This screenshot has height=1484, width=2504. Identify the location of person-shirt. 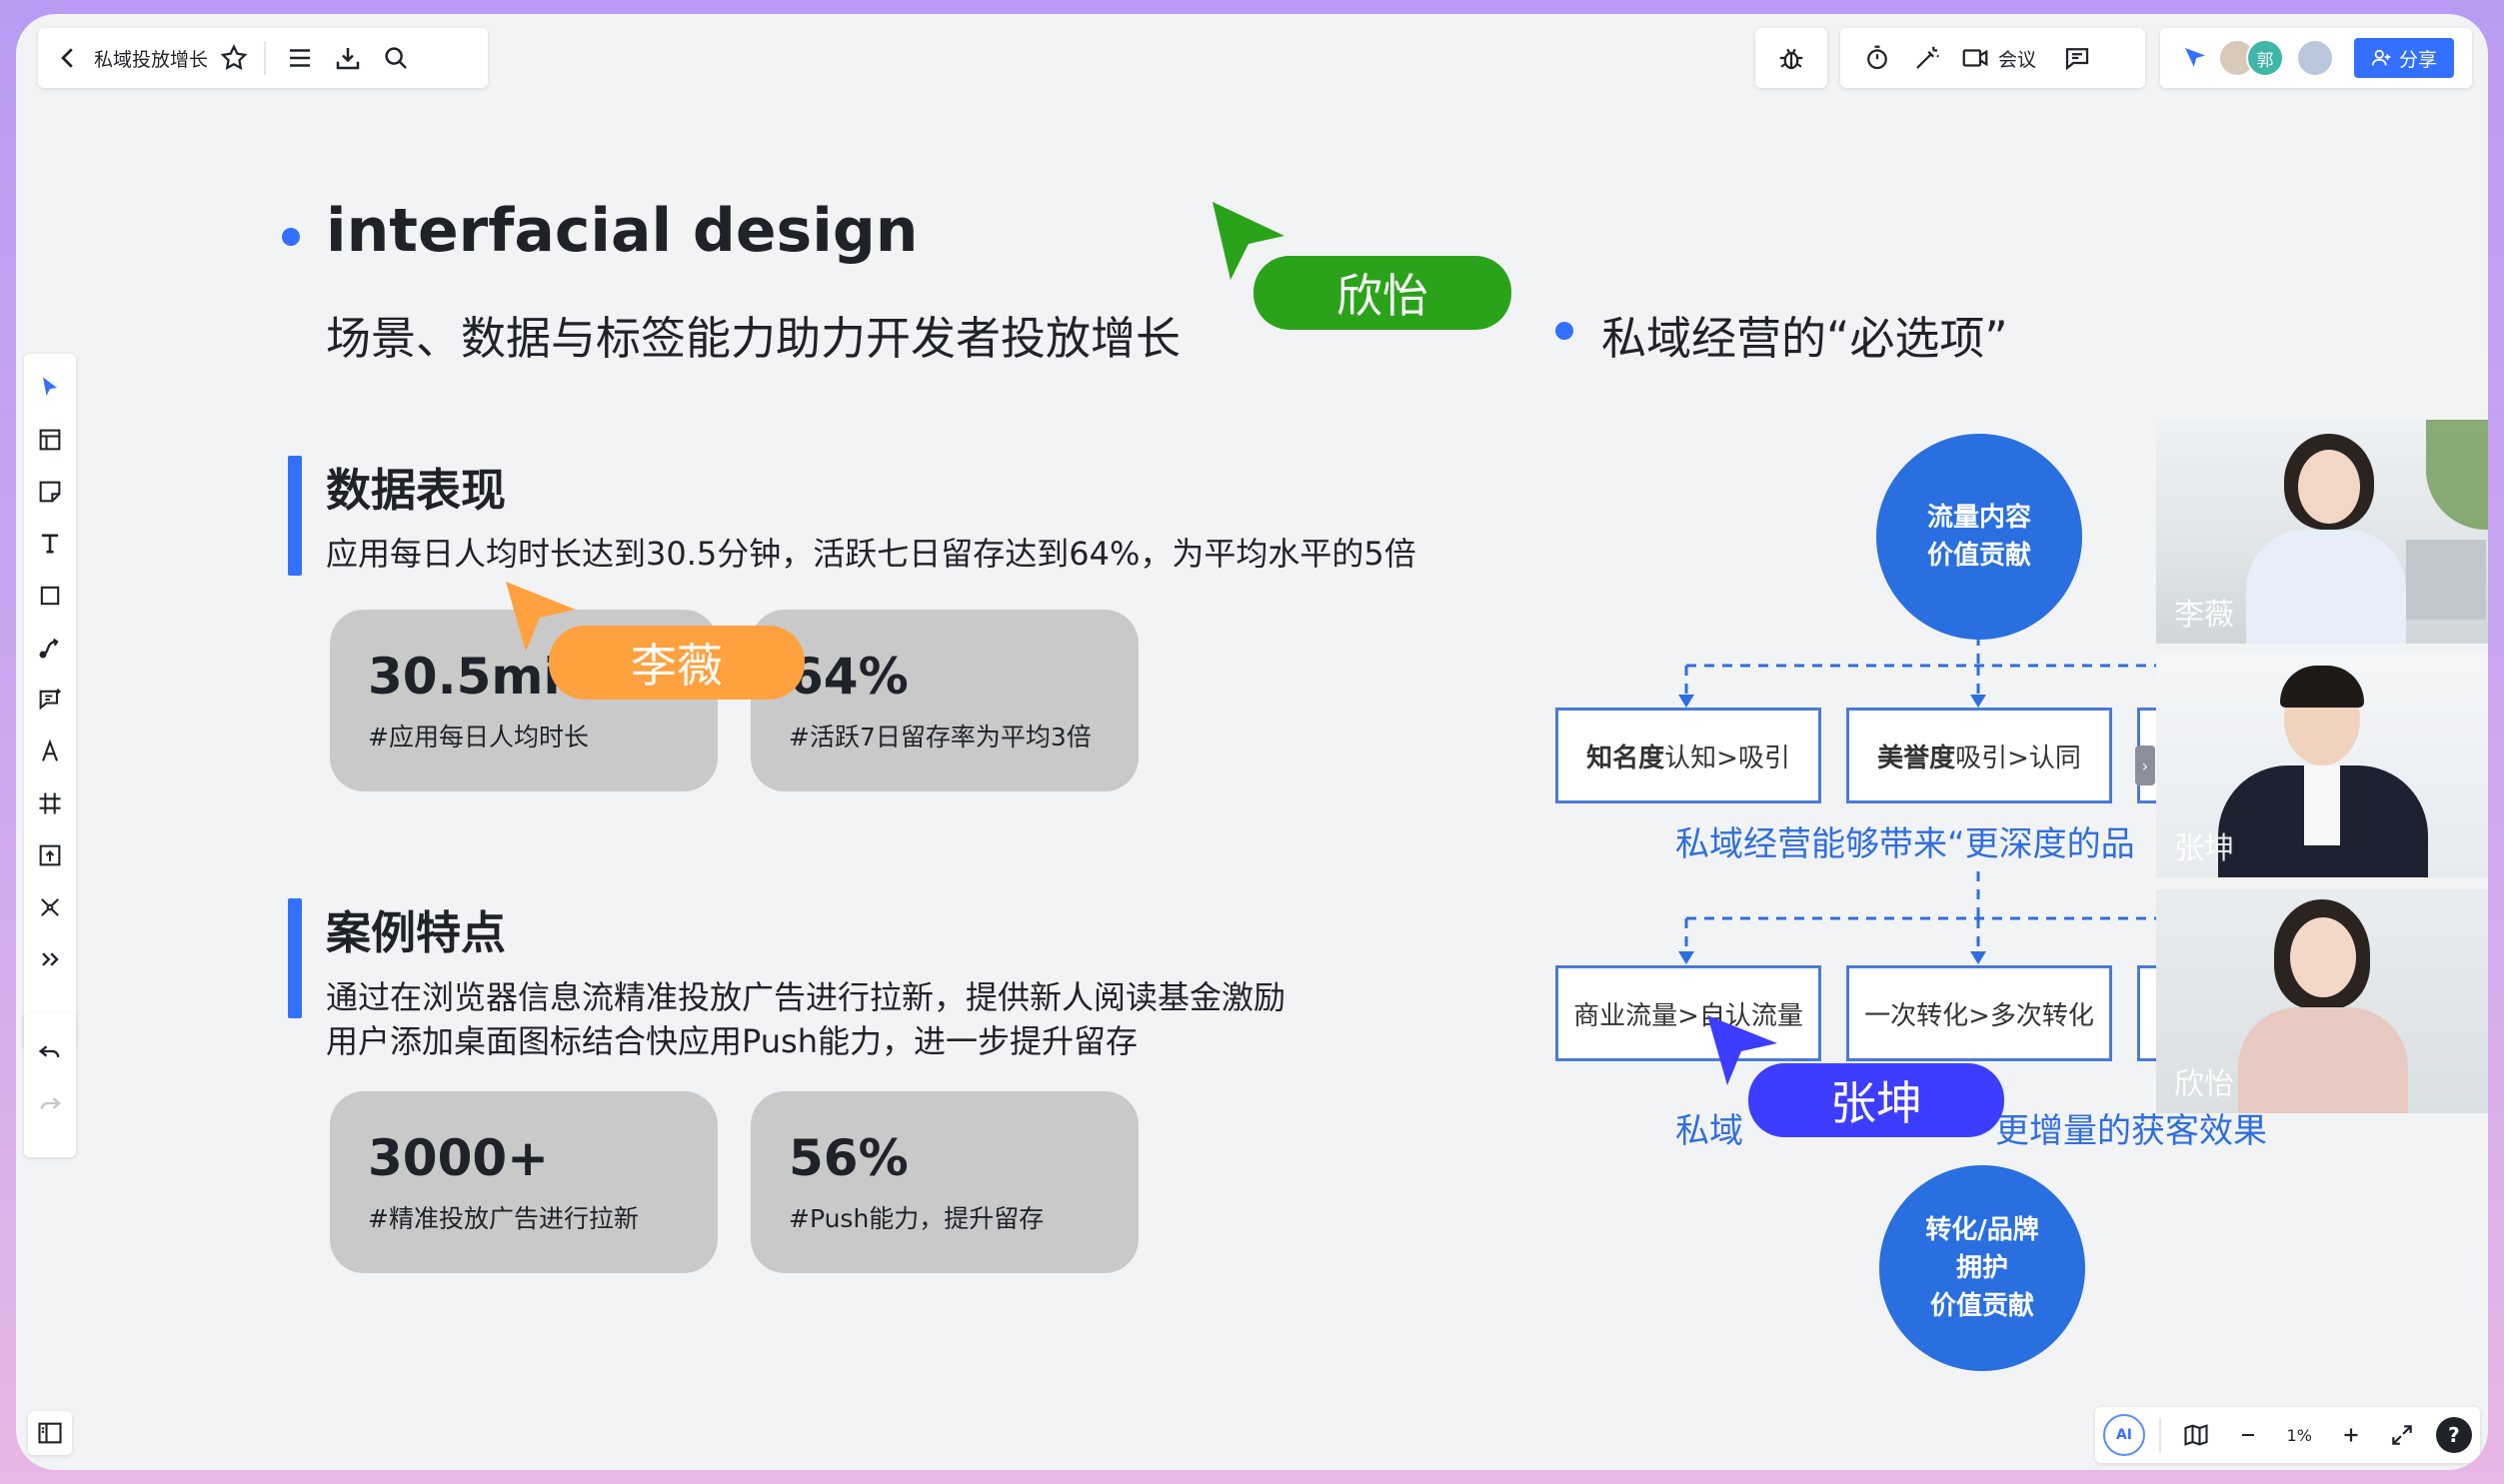
(2322, 805).